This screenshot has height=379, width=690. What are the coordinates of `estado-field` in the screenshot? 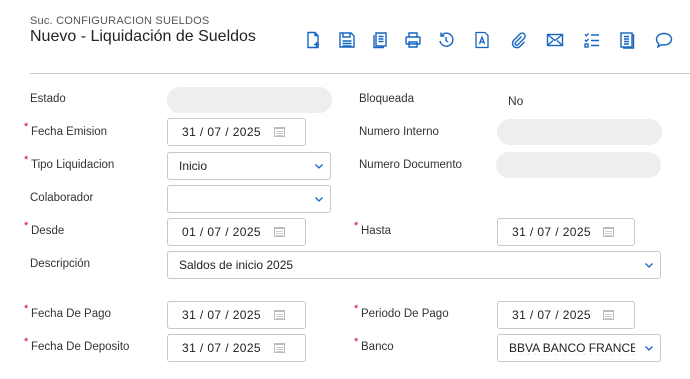 It's located at (249, 100).